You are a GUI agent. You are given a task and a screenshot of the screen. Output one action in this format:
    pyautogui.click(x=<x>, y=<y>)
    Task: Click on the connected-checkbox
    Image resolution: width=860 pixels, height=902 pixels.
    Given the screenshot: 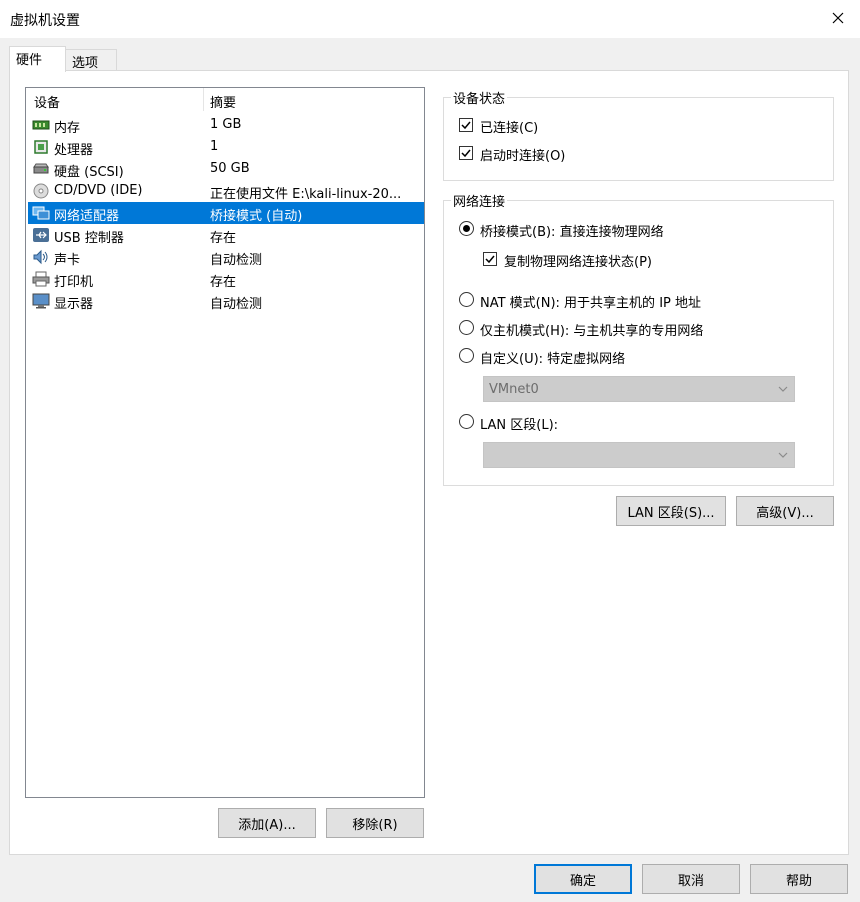 What is the action you would take?
    pyautogui.click(x=466, y=125)
    